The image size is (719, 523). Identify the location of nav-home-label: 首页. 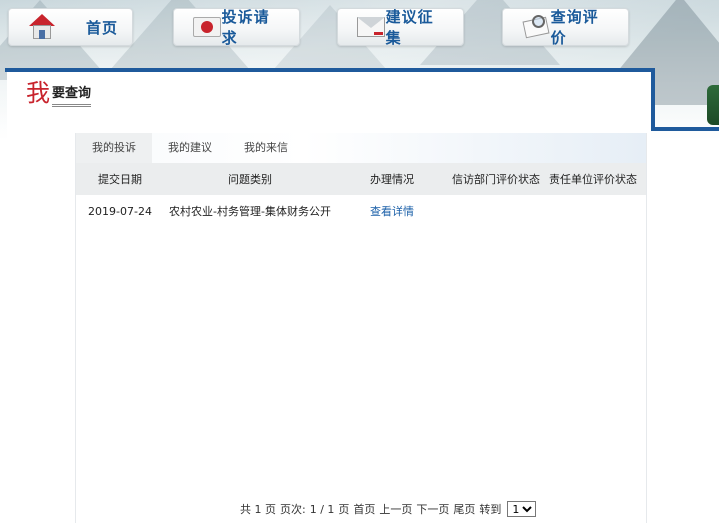
(101, 27).